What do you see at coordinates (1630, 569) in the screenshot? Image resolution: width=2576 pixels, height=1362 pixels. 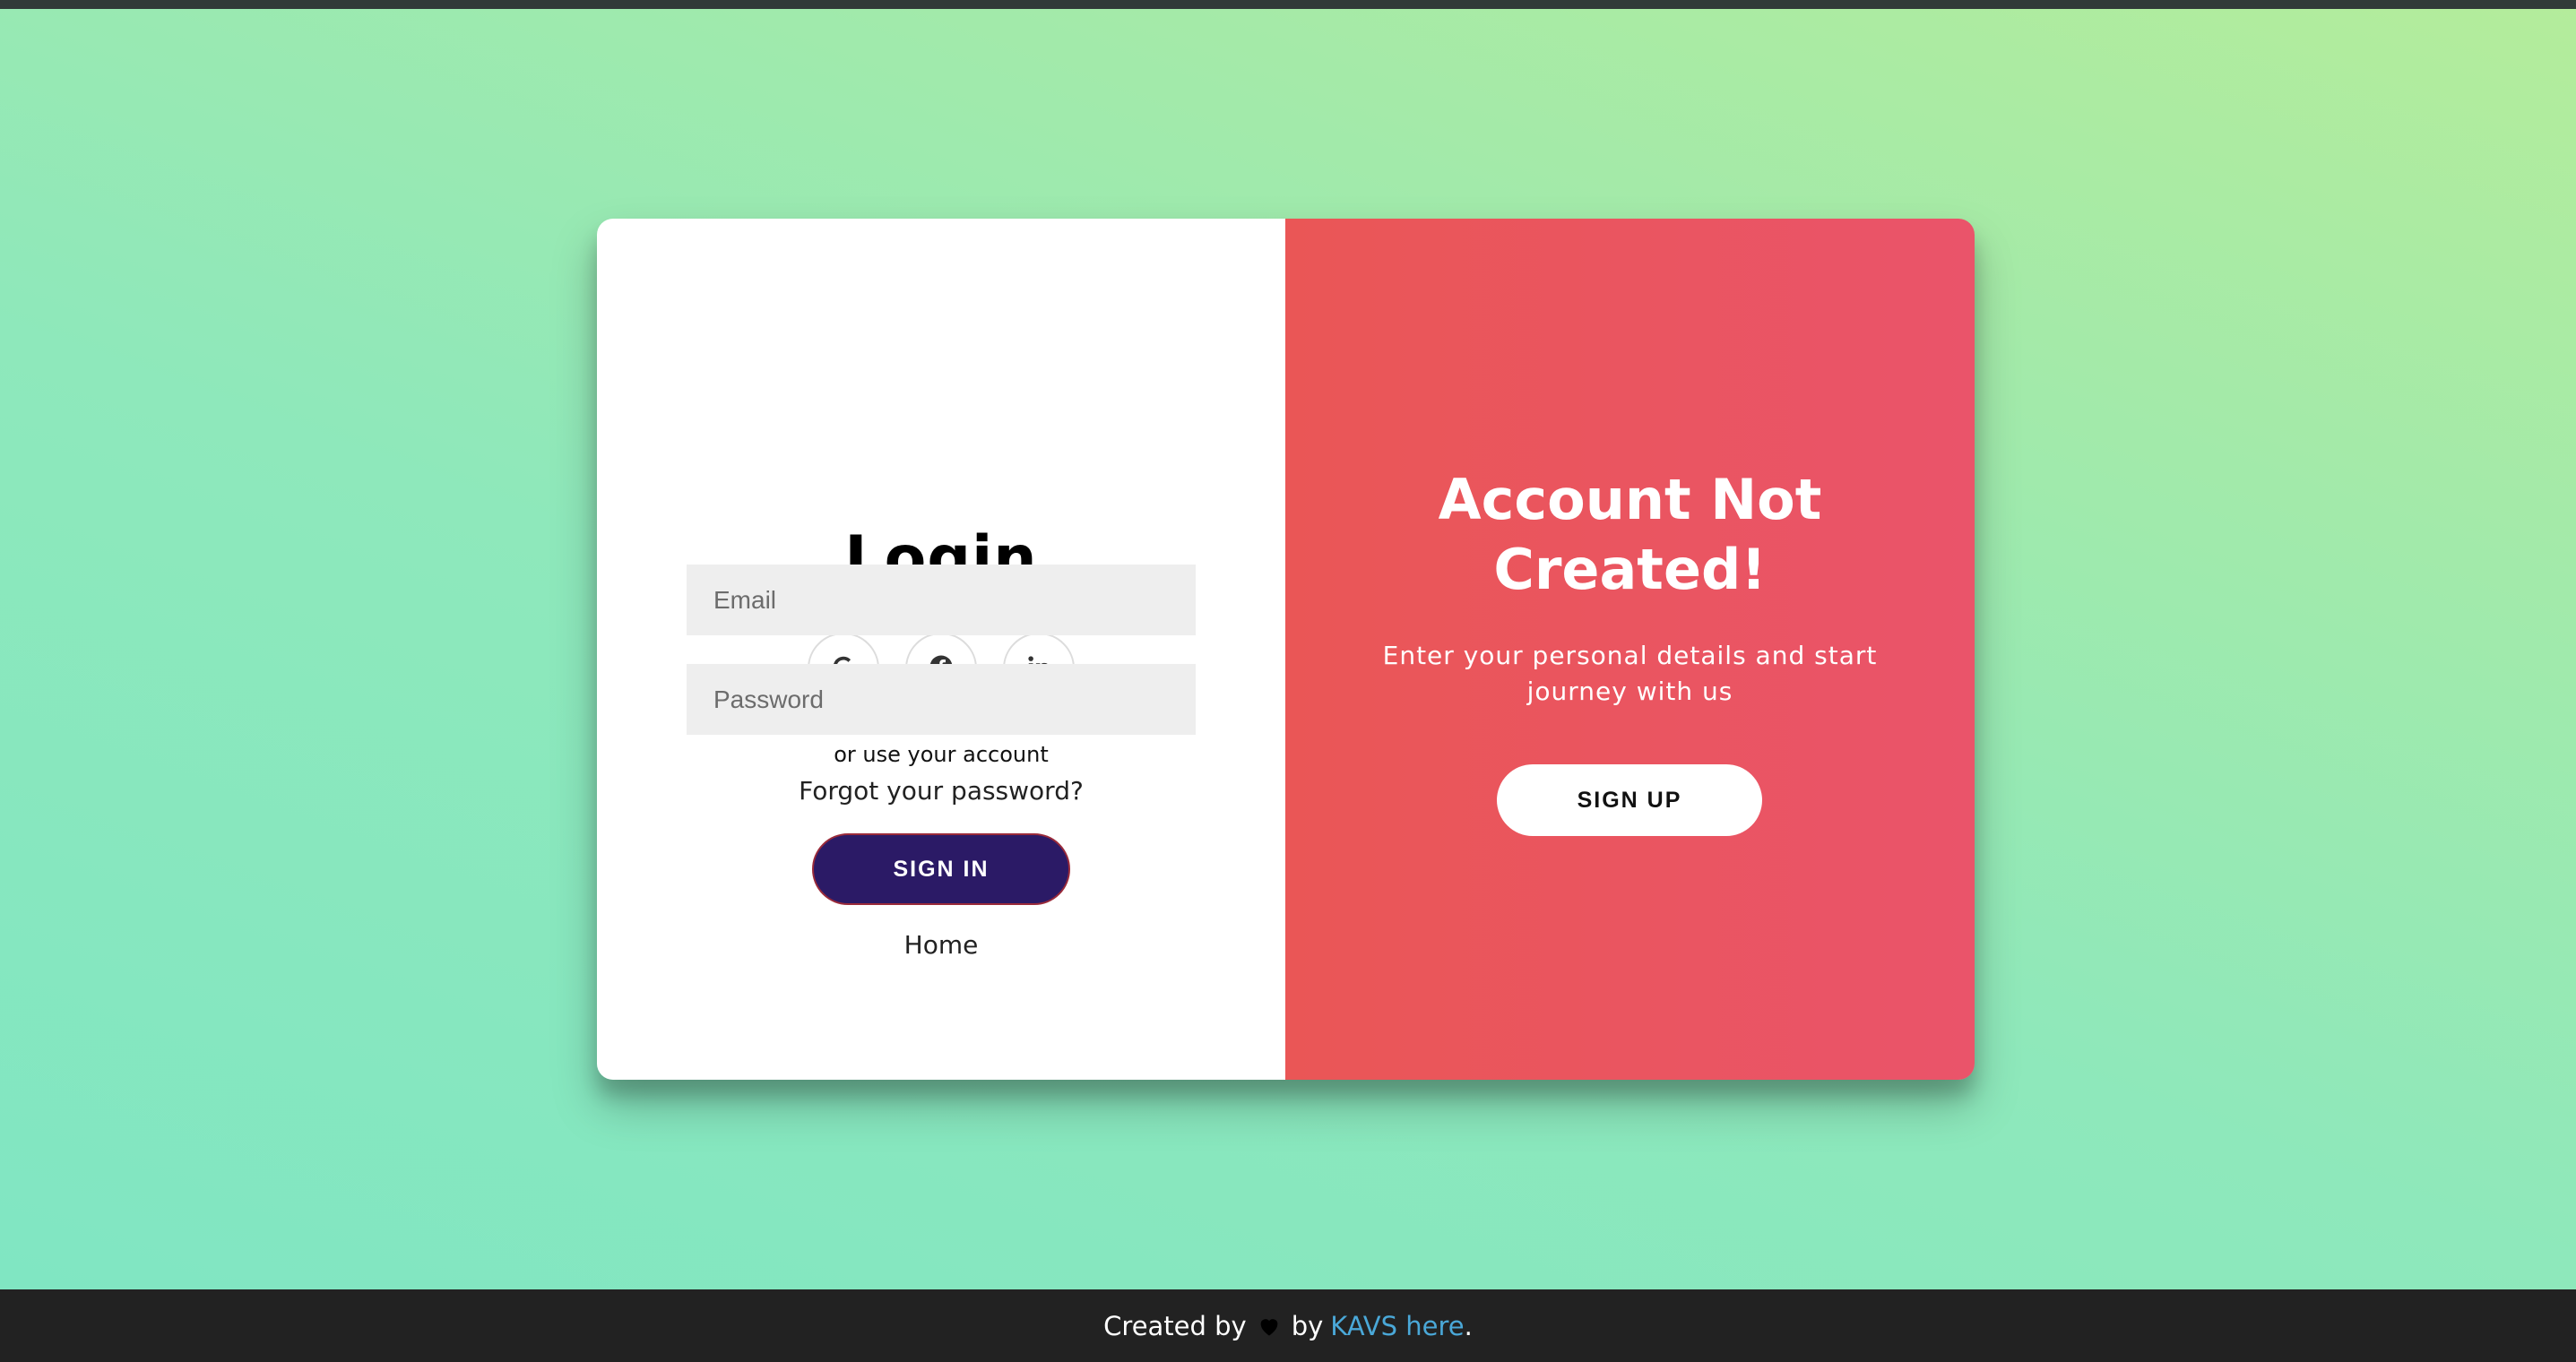 I see `promo-title-line2: Created!` at bounding box center [1630, 569].